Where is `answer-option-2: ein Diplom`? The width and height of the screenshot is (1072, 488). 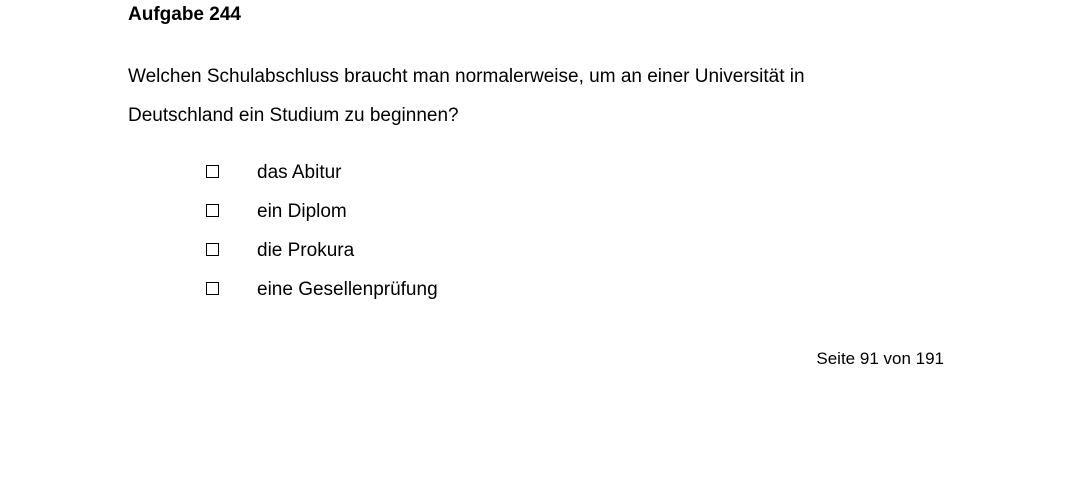
answer-option-2: ein Diplom is located at coordinates (506, 211).